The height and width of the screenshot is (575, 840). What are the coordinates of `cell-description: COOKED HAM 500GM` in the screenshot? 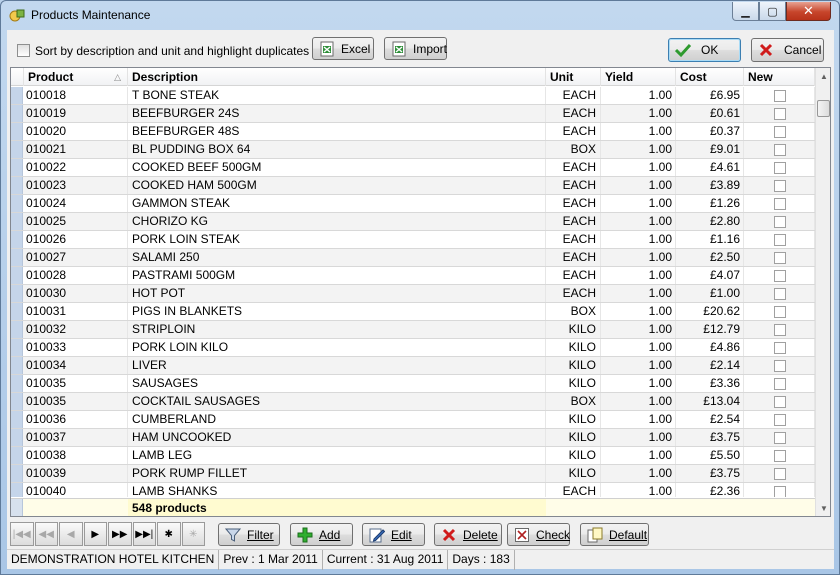 It's located at (337, 185).